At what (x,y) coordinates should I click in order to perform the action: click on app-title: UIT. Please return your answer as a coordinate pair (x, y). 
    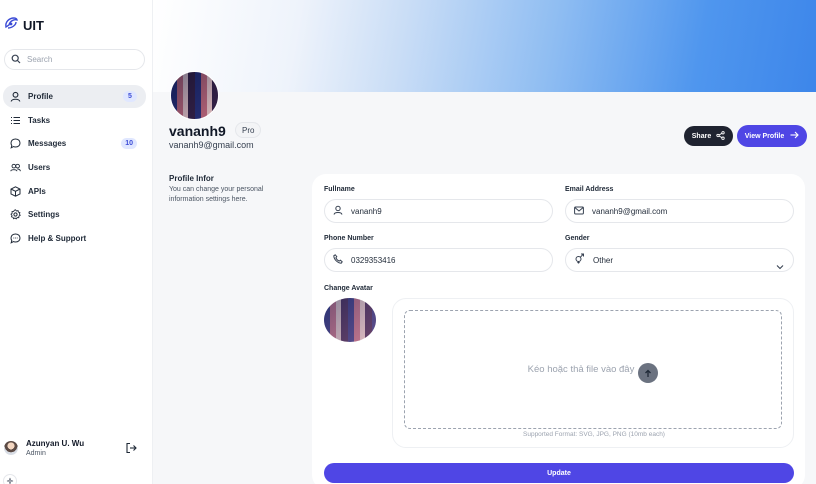
    Looking at the image, I should click on (33, 25).